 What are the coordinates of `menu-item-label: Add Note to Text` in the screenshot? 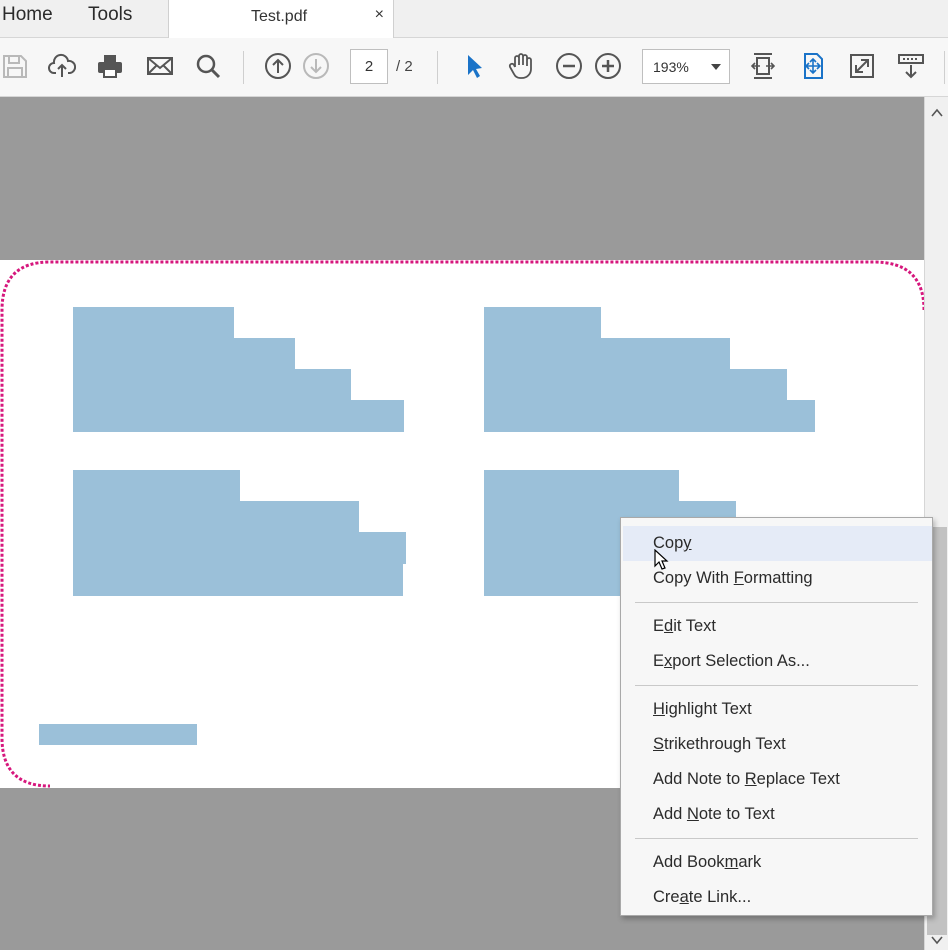 It's located at (714, 814).